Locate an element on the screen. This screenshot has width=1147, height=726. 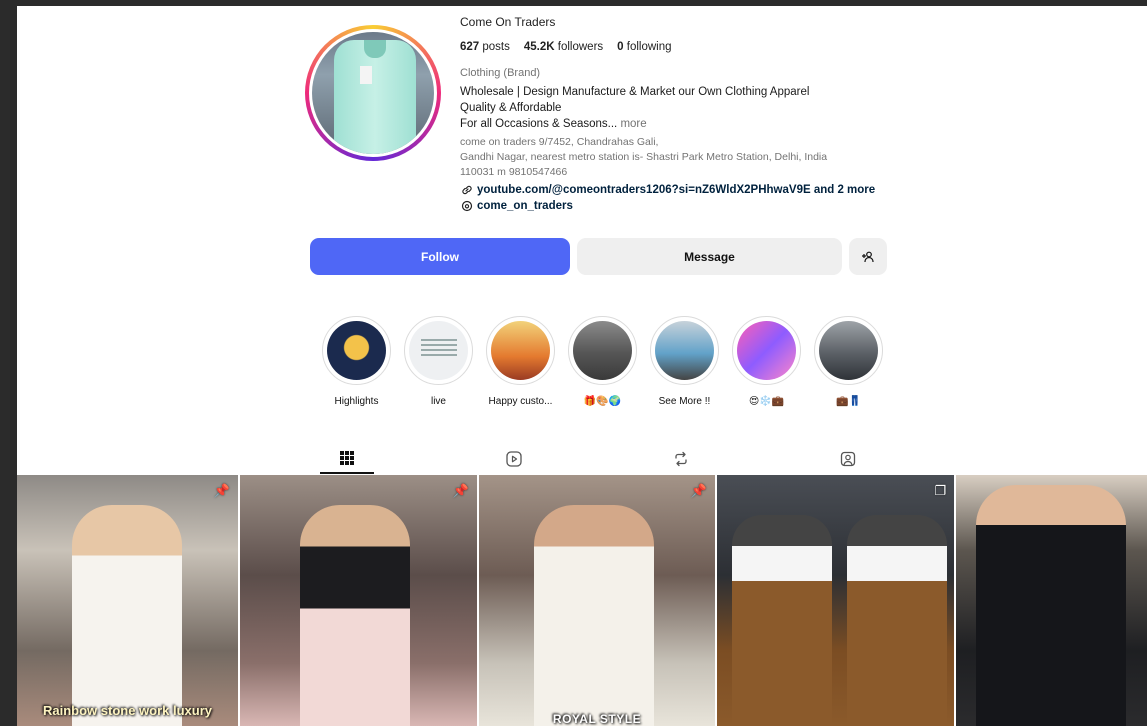
tab-posts is located at coordinates (347, 459).